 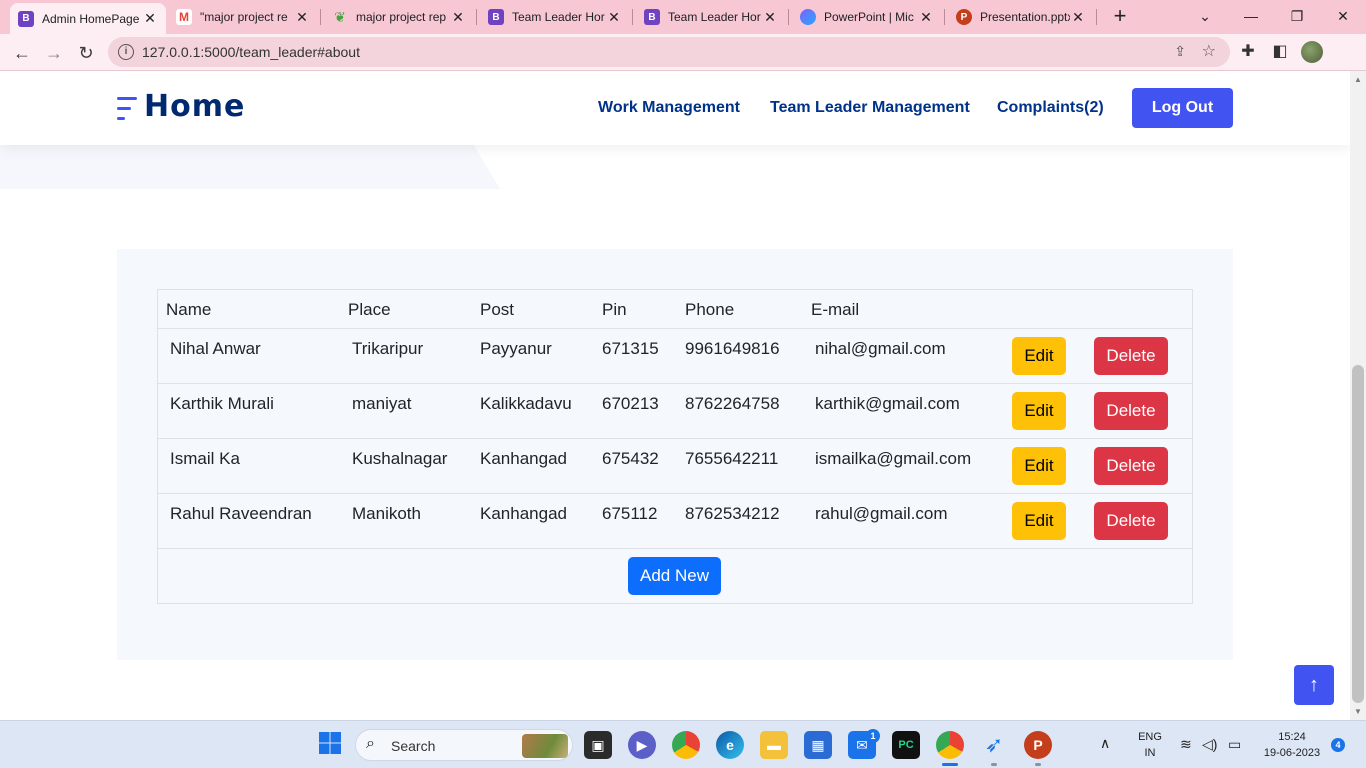 I want to click on tab-team-leader-2: B Team Leader Hor ✕, so click(x=711, y=17).